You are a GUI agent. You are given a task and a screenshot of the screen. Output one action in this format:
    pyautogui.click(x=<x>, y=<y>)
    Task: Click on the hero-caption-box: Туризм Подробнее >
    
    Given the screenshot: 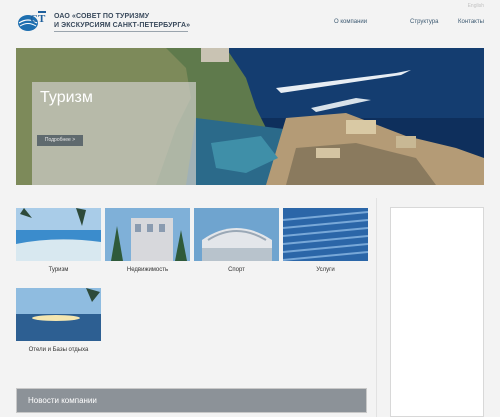 What is the action you would take?
    pyautogui.click(x=114, y=133)
    